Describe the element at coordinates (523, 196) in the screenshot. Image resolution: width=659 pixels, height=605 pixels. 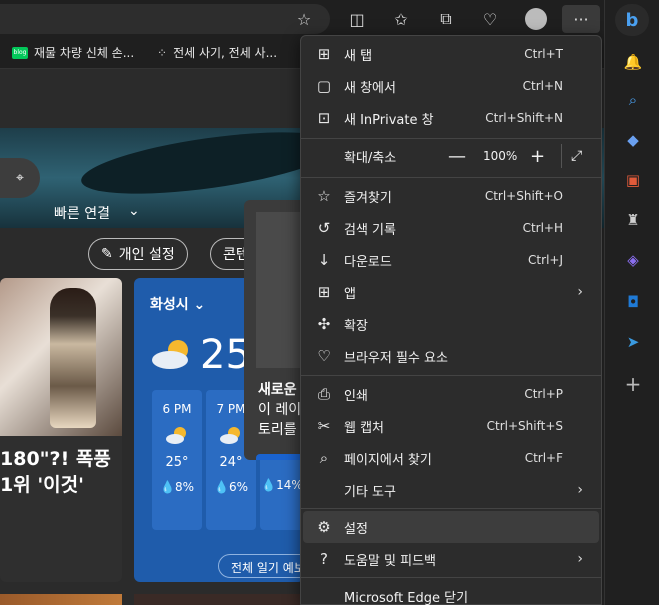
I see `menu-shortcut: Ctrl+Shift+O` at that location.